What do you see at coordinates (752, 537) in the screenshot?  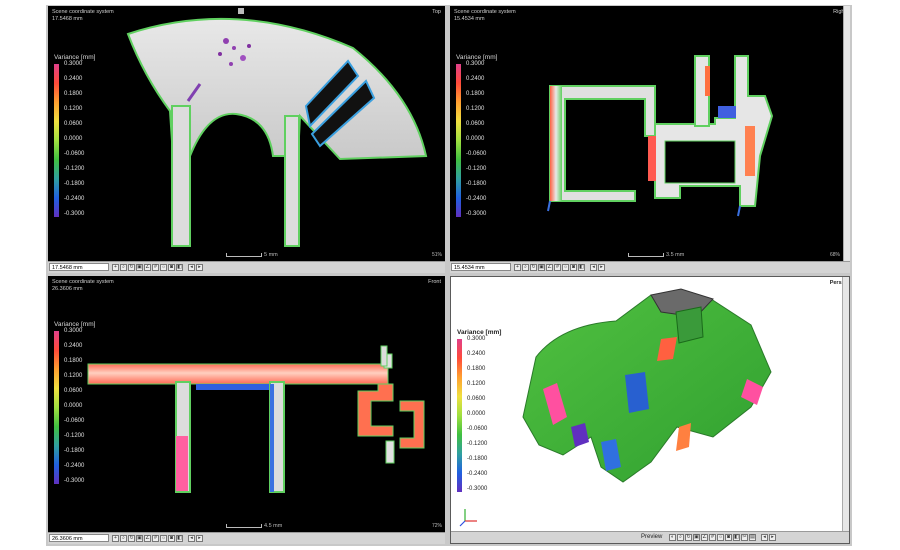 I see `snapshot-icon: ▤` at bounding box center [752, 537].